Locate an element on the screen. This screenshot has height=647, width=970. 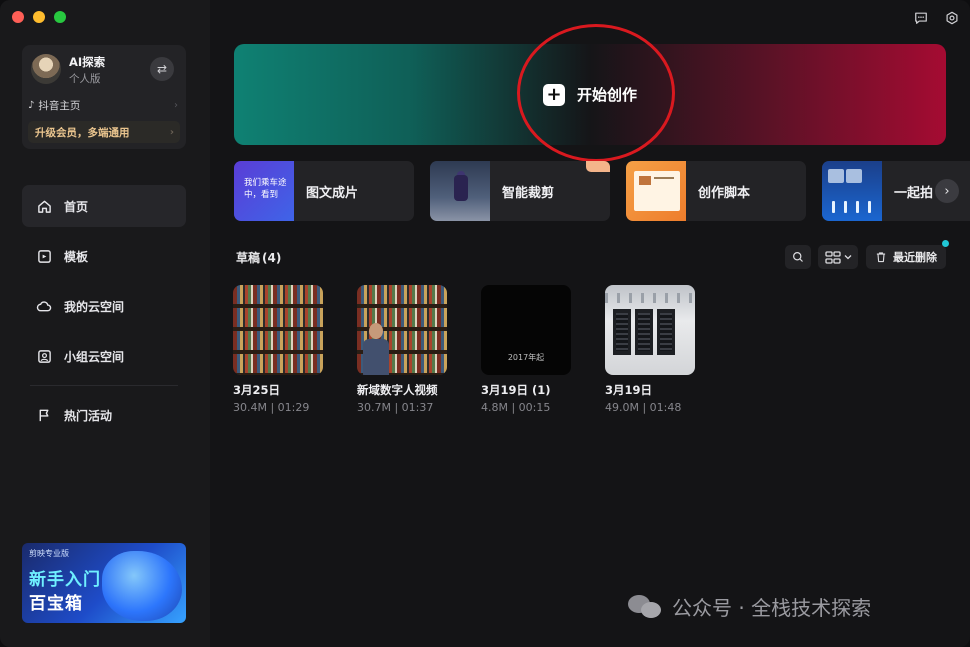
presenter-figure is located at coordinates (376, 349).